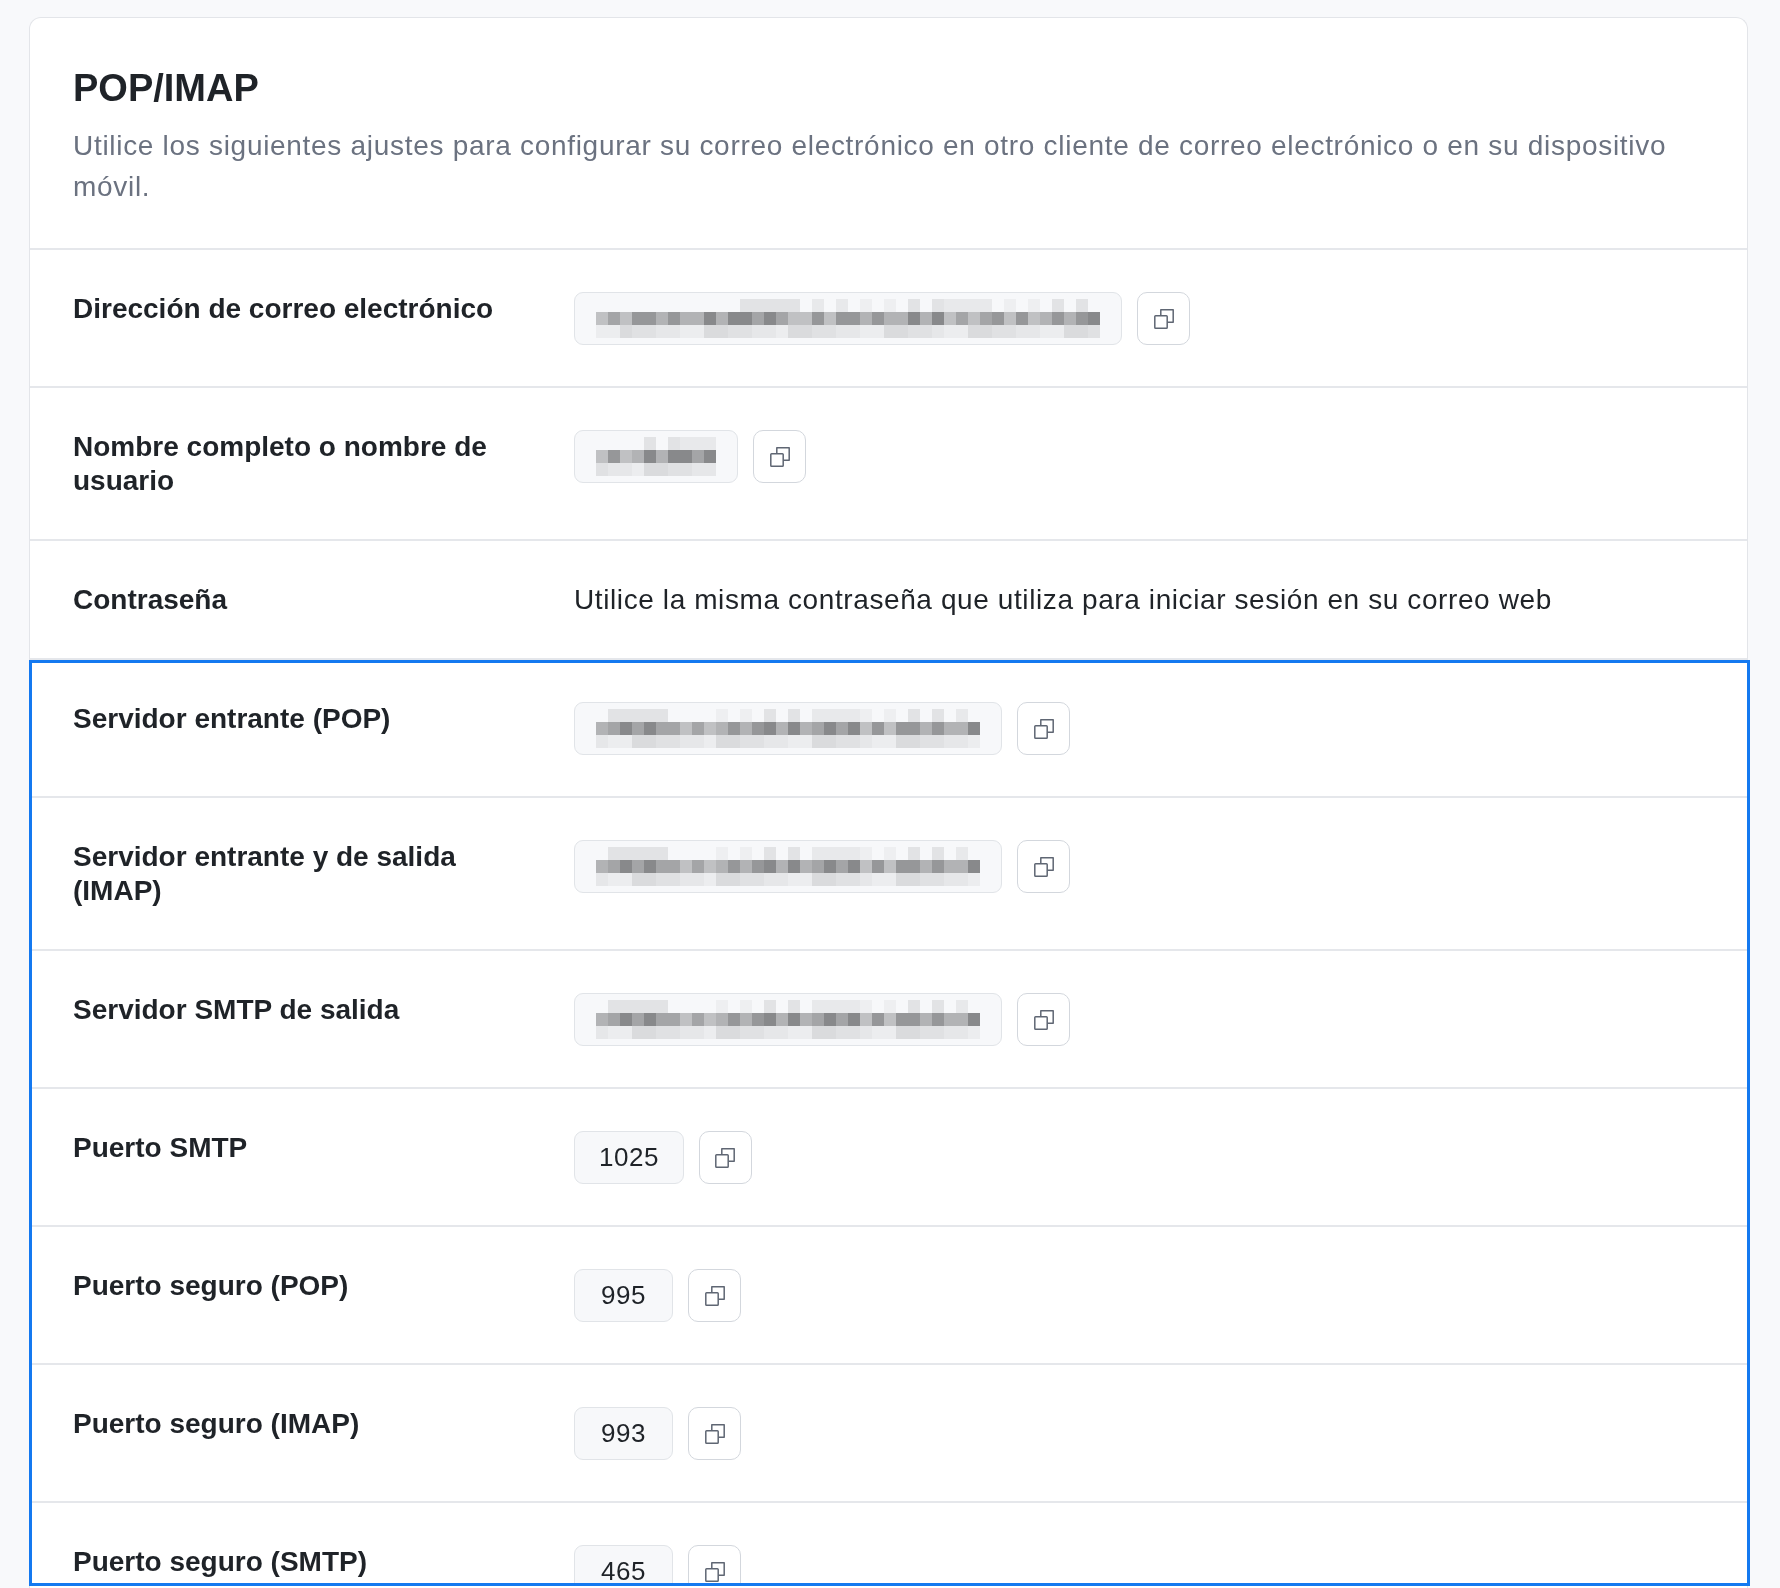 This screenshot has height=1588, width=1780. What do you see at coordinates (211, 1286) in the screenshot?
I see `setting-label: Puerto seguro (POP)` at bounding box center [211, 1286].